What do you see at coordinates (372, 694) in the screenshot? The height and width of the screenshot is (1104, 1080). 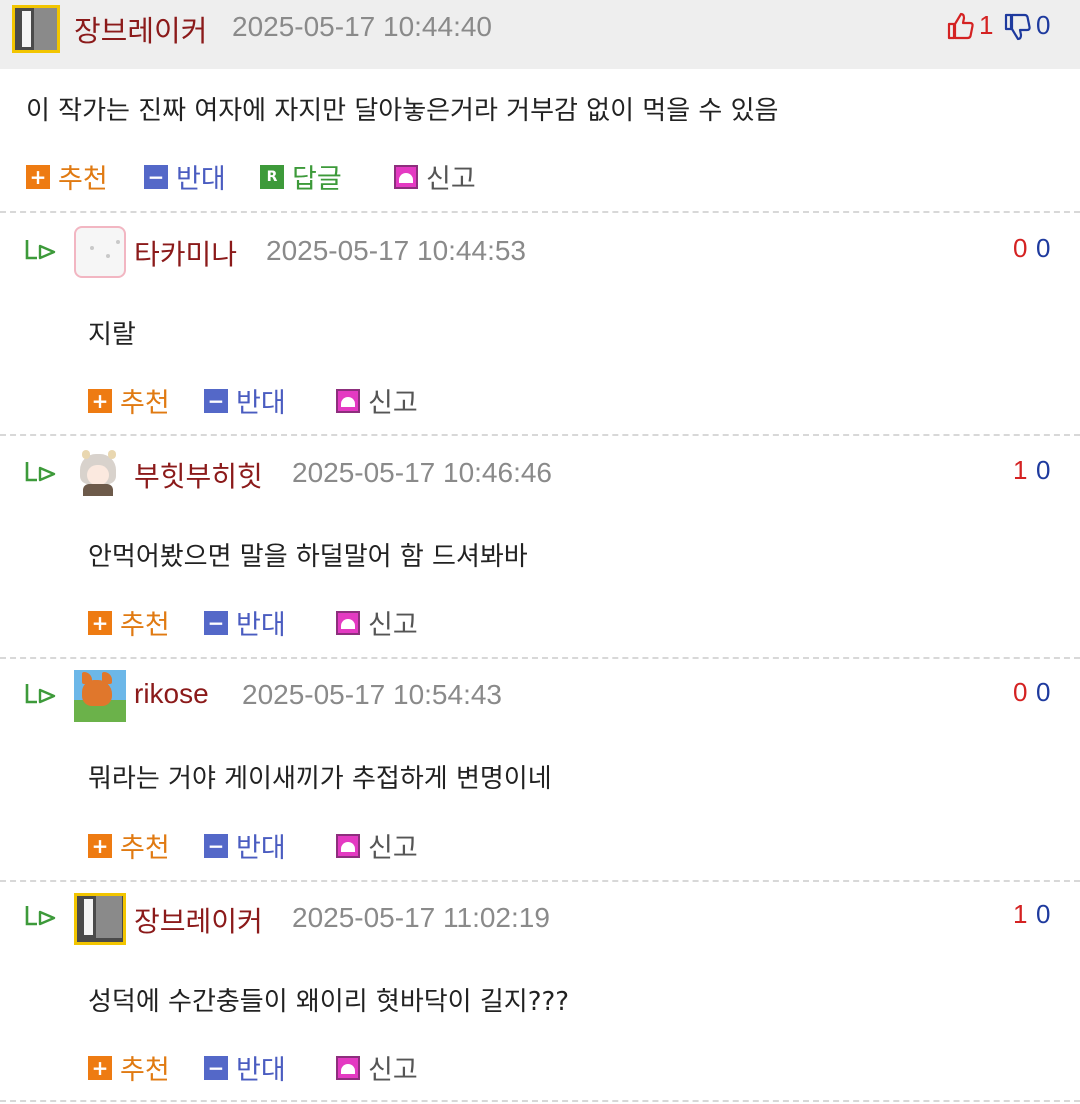 I see `comment-date: 2025-05-17 10:54:43` at bounding box center [372, 694].